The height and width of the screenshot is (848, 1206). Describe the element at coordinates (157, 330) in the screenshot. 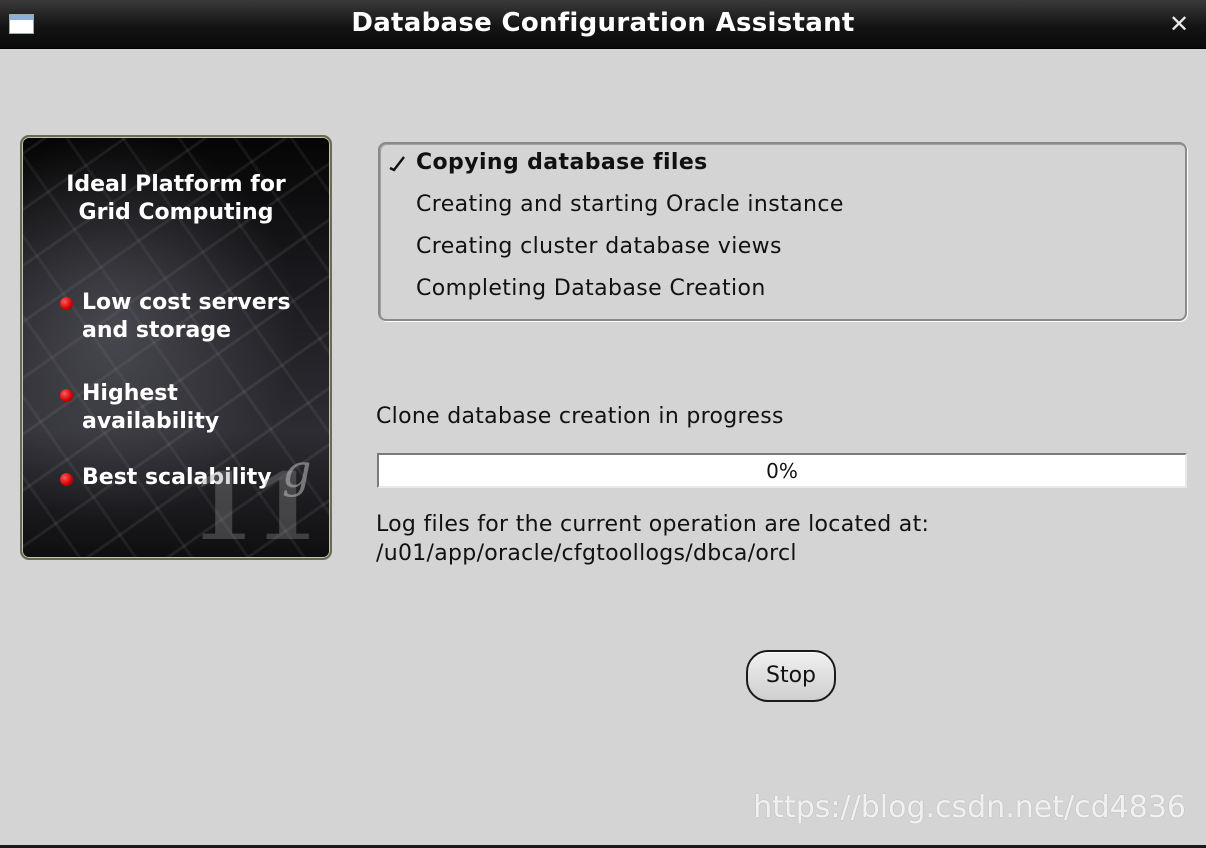

I see `promo-item-line: and storage` at that location.